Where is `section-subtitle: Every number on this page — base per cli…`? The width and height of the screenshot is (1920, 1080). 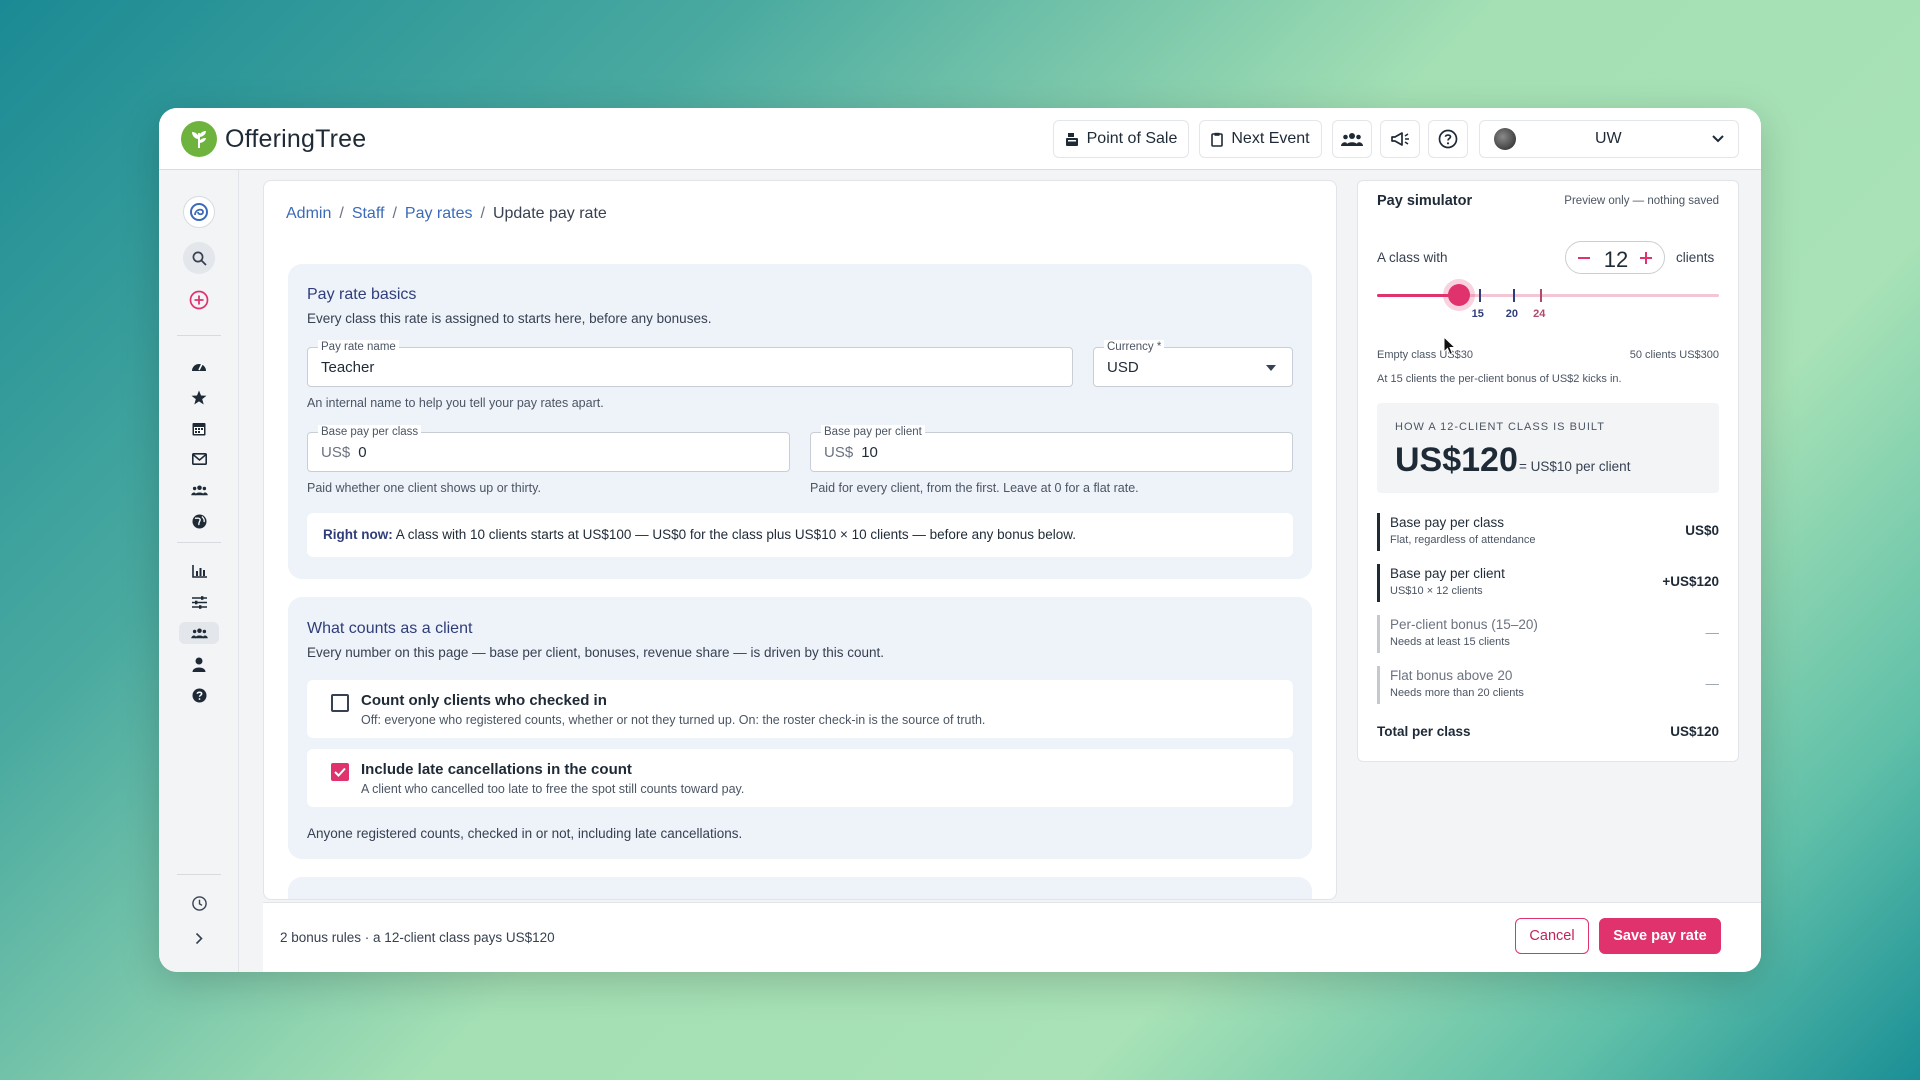
section-subtitle: Every number on this page — base per cli… is located at coordinates (596, 652).